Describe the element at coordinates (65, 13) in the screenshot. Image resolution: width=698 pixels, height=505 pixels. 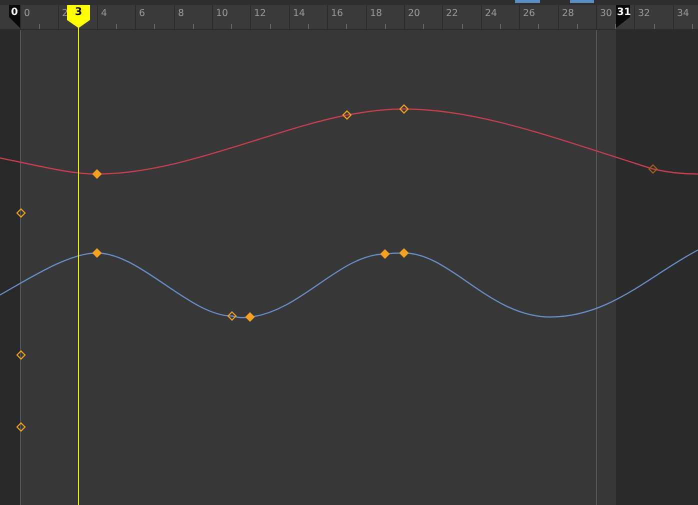
I see `frame-number: 2` at that location.